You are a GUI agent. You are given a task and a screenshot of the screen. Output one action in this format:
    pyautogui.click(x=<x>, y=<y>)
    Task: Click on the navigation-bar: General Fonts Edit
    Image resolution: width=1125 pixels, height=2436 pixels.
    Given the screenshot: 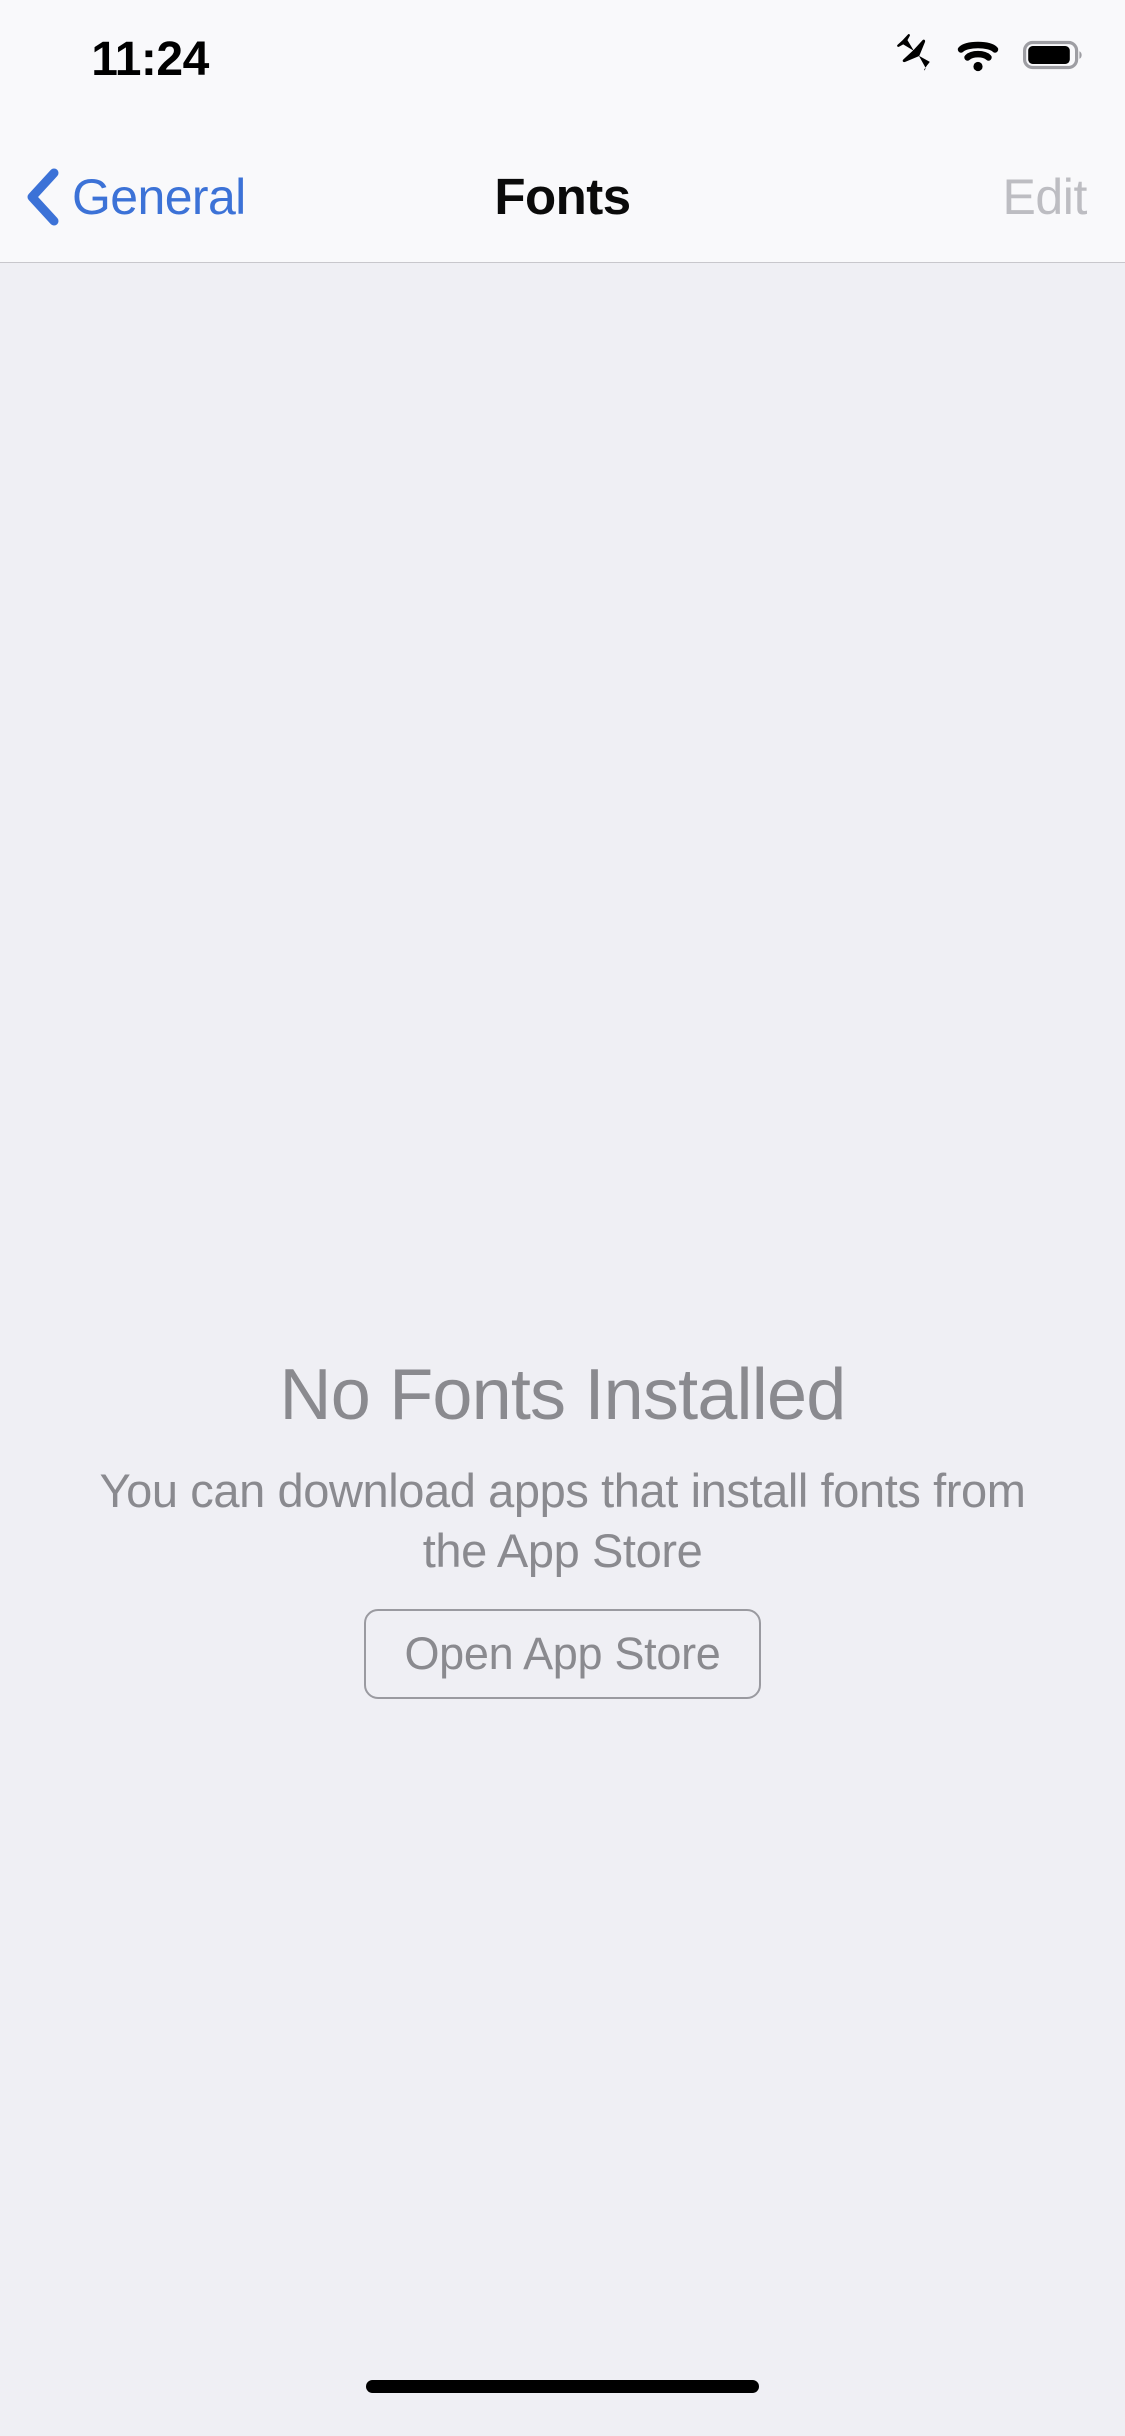 What is the action you would take?
    pyautogui.click(x=562, y=197)
    